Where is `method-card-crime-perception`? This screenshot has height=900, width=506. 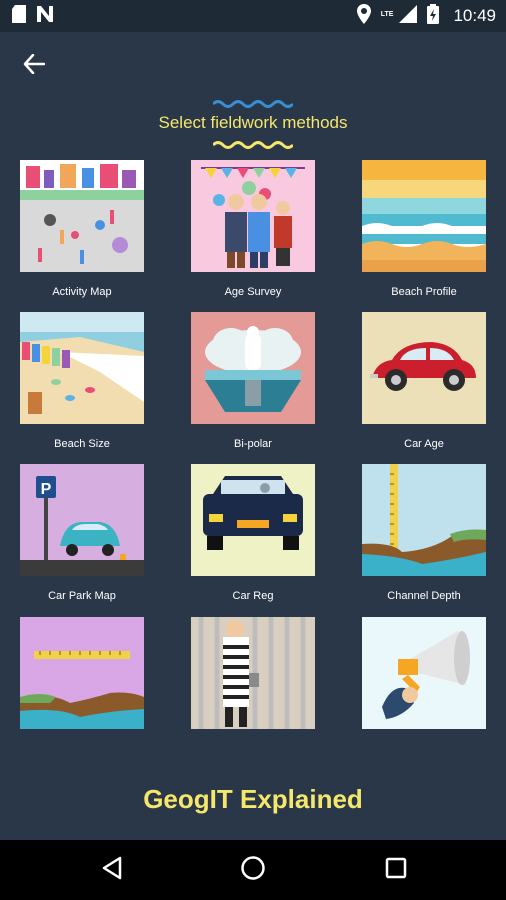
method-card-crime-perception is located at coordinates (253, 680).